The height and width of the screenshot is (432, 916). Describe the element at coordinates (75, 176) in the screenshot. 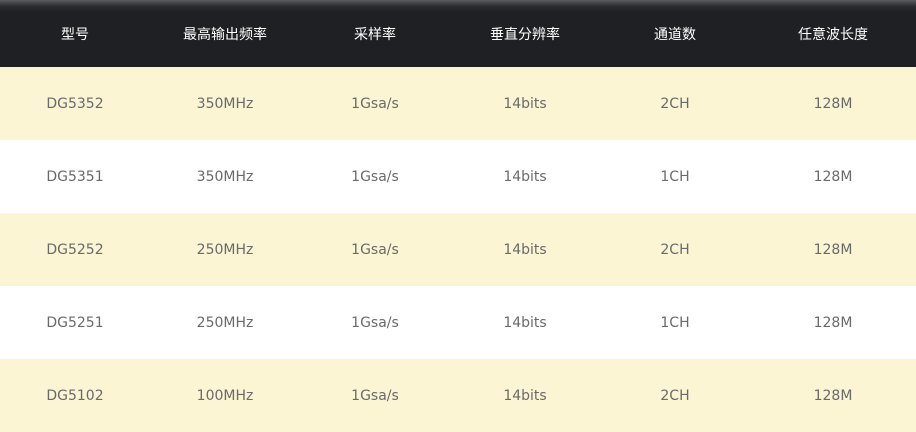

I see `cell-model: DG5351` at that location.